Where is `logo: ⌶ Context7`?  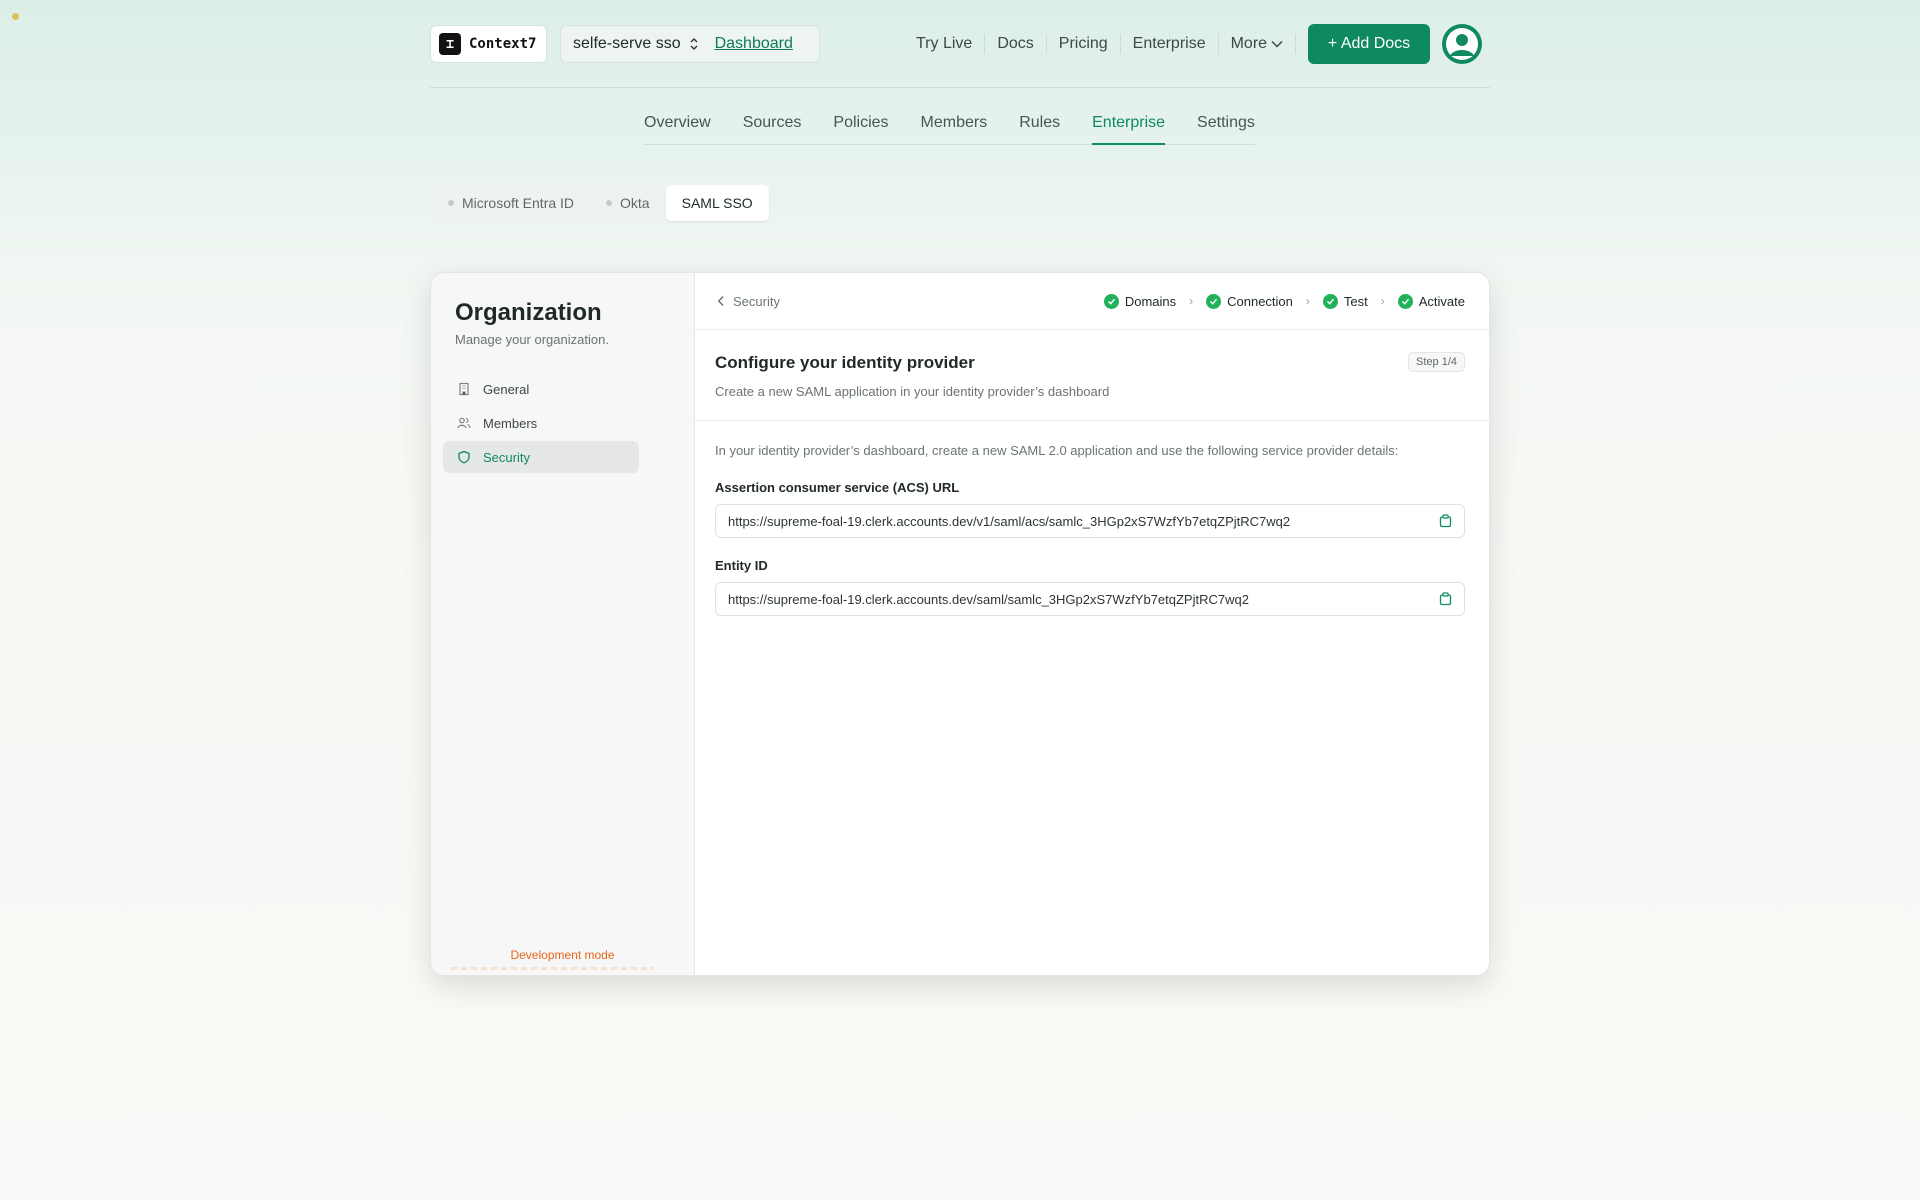
logo: ⌶ Context7 is located at coordinates (488, 44).